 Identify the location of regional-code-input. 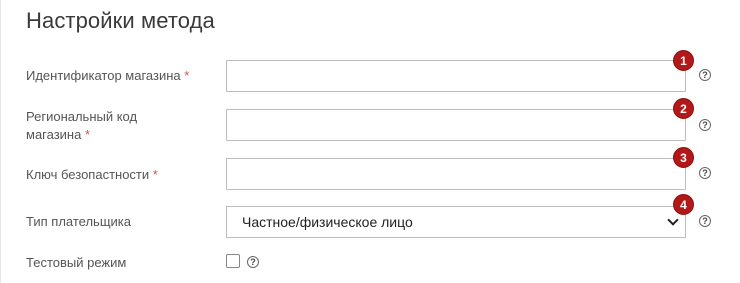
(456, 125).